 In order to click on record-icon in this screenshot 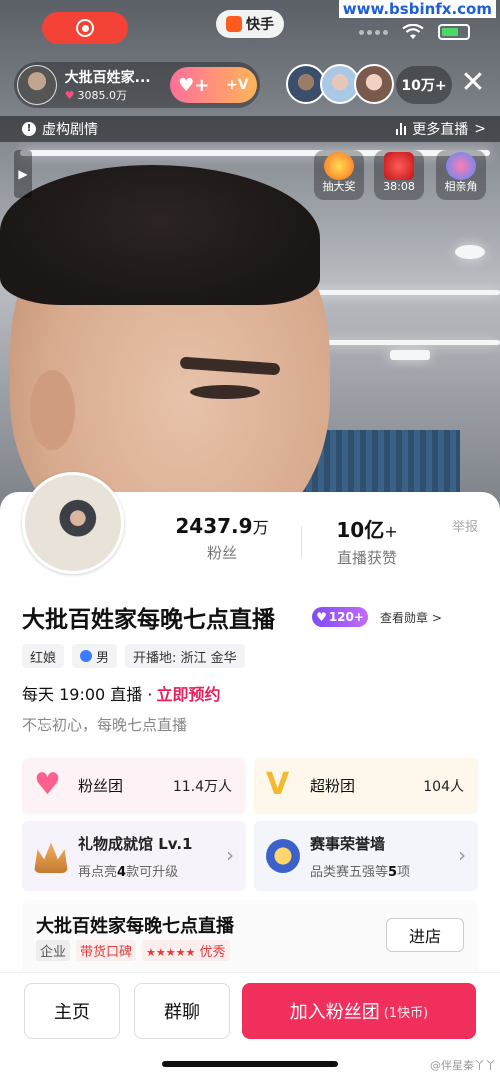, I will do `click(85, 28)`.